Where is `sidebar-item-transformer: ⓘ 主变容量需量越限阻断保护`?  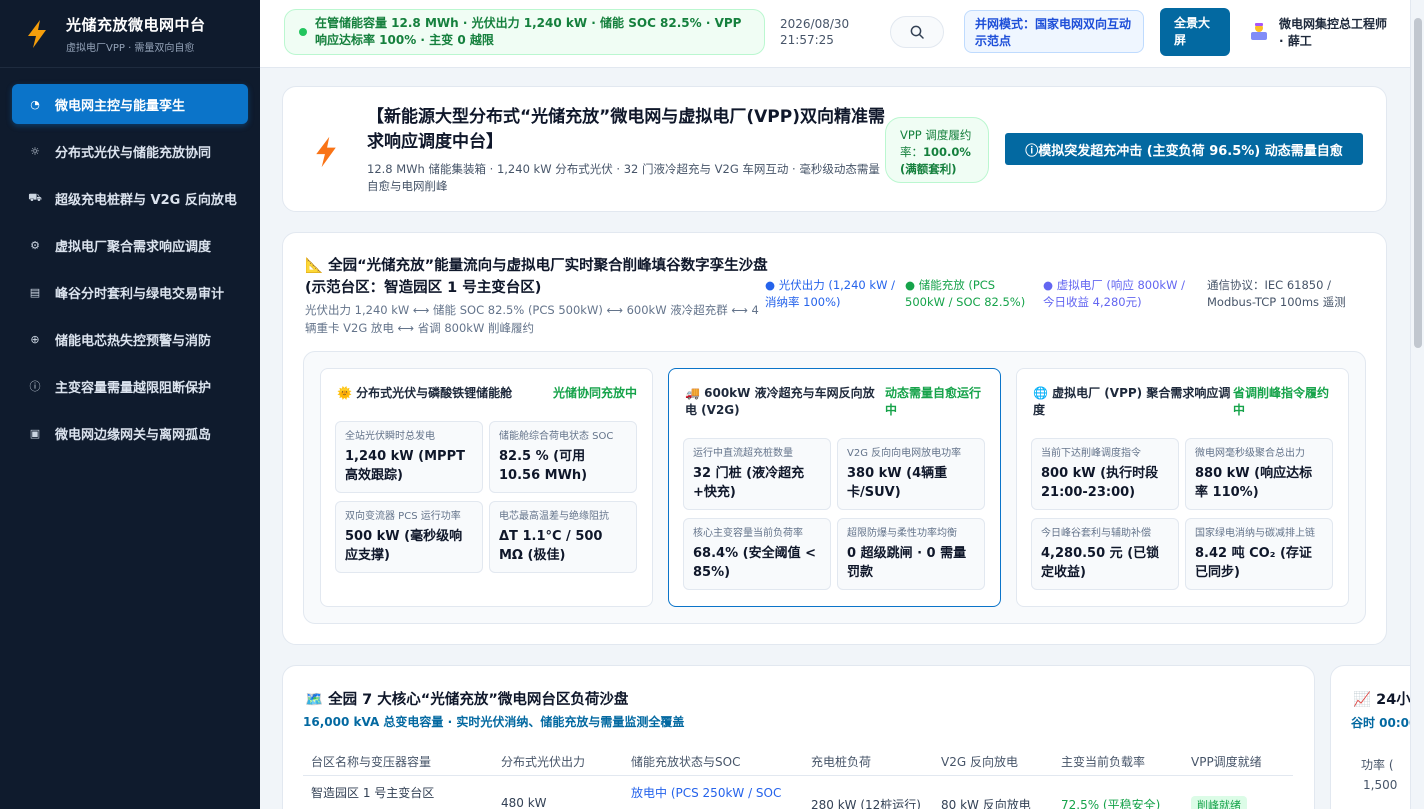
sidebar-item-transformer: ⓘ 主变容量需量越限阻断保护 is located at coordinates (130, 386).